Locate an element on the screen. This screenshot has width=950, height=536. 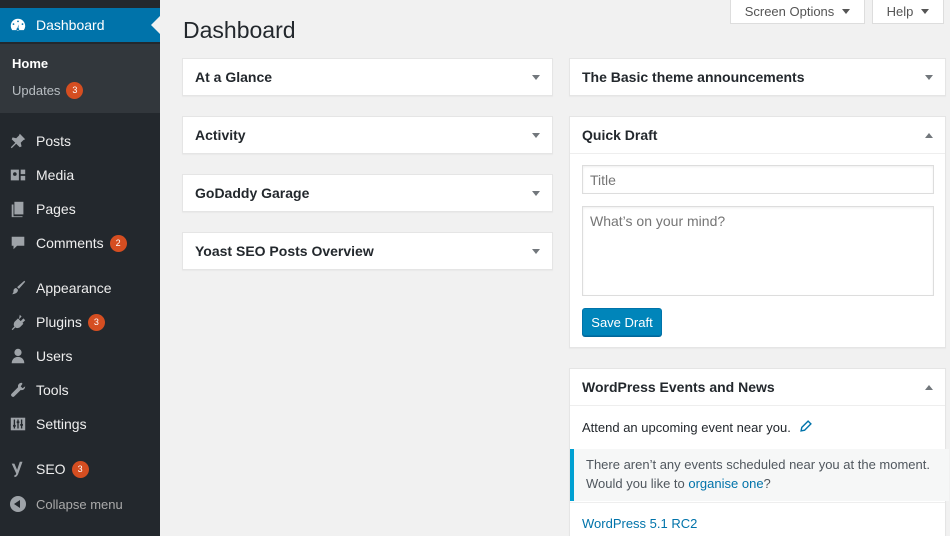
submenu-home: Home is located at coordinates (30, 63).